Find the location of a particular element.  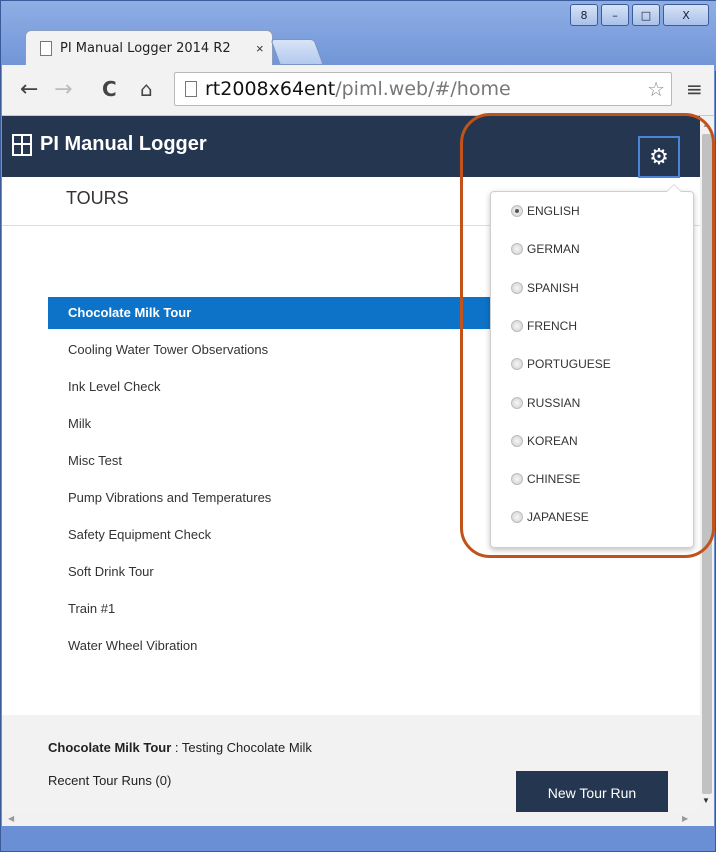

app-title: PI Manual Logger is located at coordinates (123, 144).